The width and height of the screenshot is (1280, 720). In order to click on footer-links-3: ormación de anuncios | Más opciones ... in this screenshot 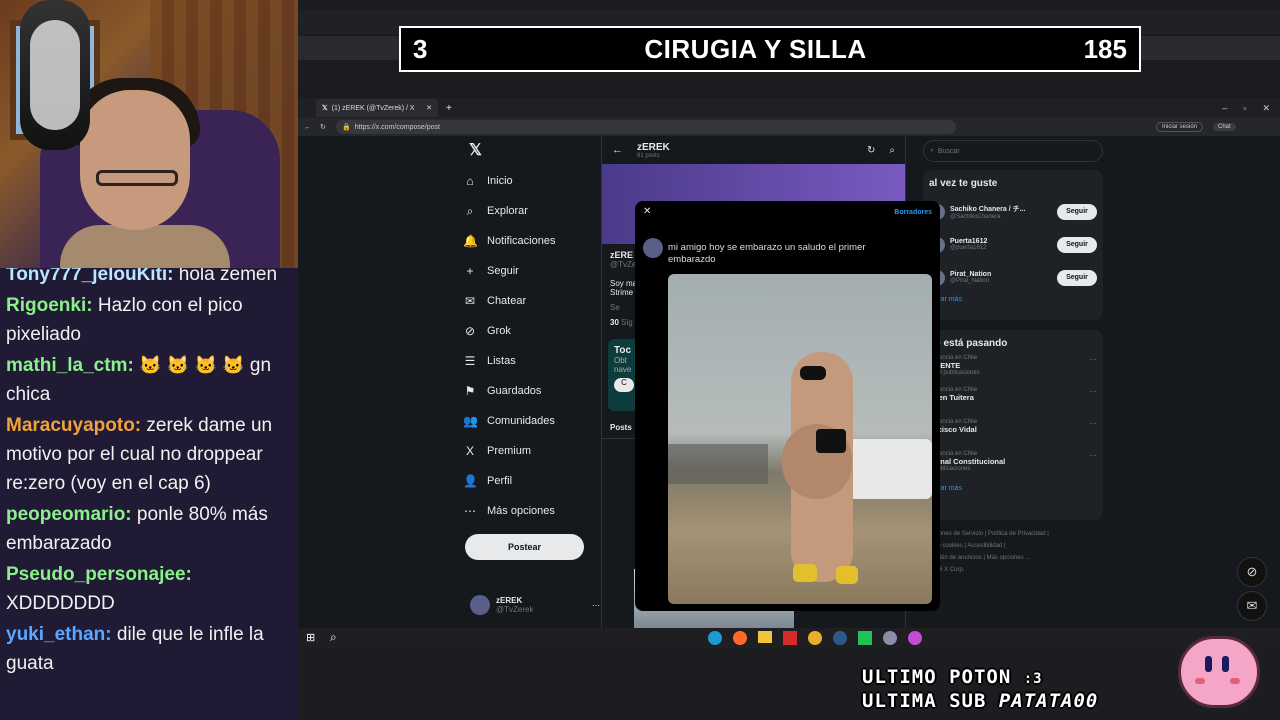, I will do `click(1013, 558)`.